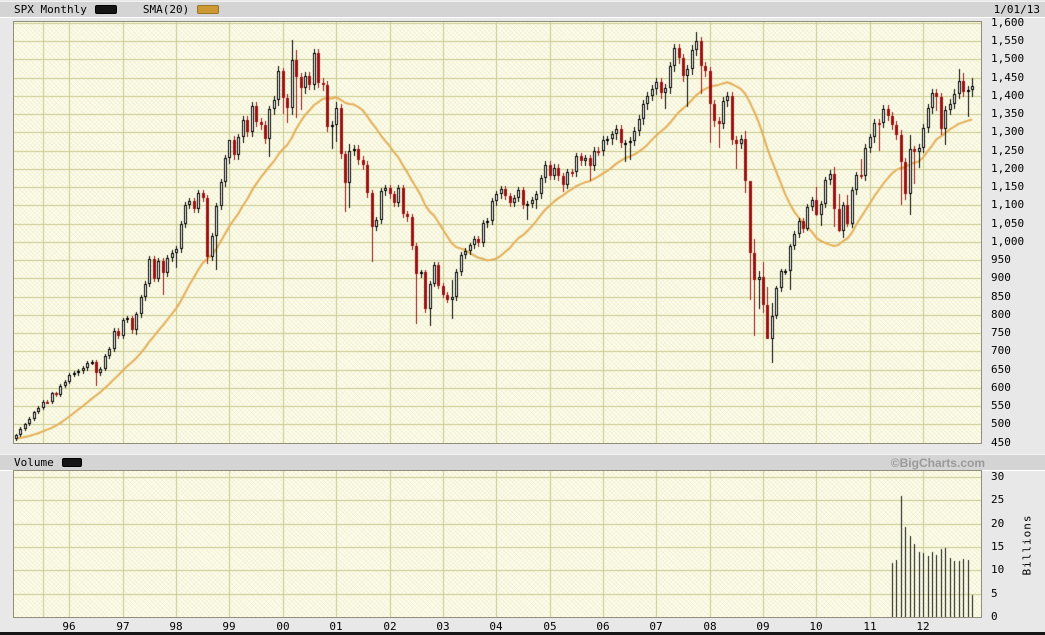 The image size is (1045, 635). What do you see at coordinates (1001, 277) in the screenshot?
I see `price-tick-label: 900` at bounding box center [1001, 277].